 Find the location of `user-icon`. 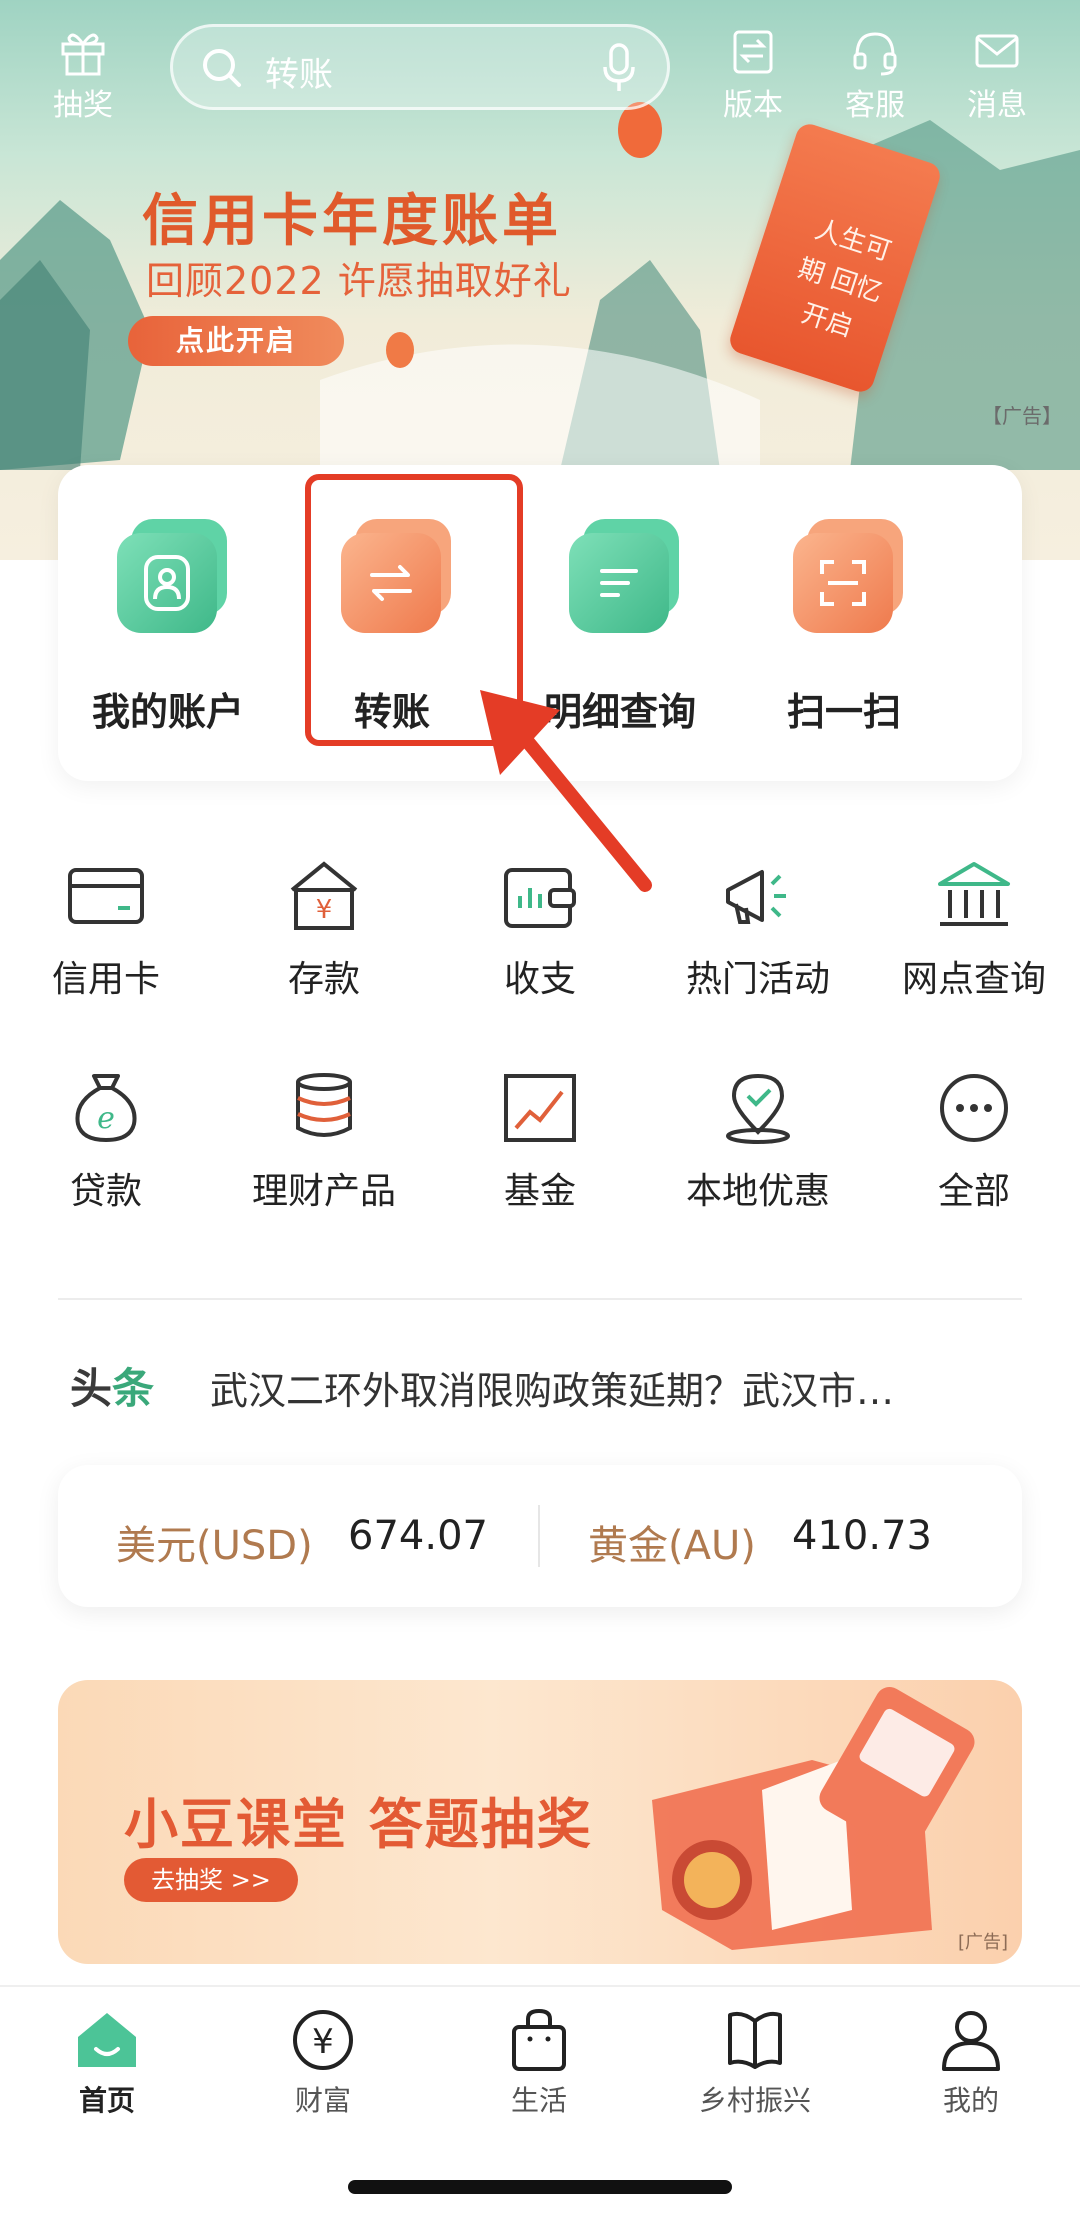

user-icon is located at coordinates (168, 578).